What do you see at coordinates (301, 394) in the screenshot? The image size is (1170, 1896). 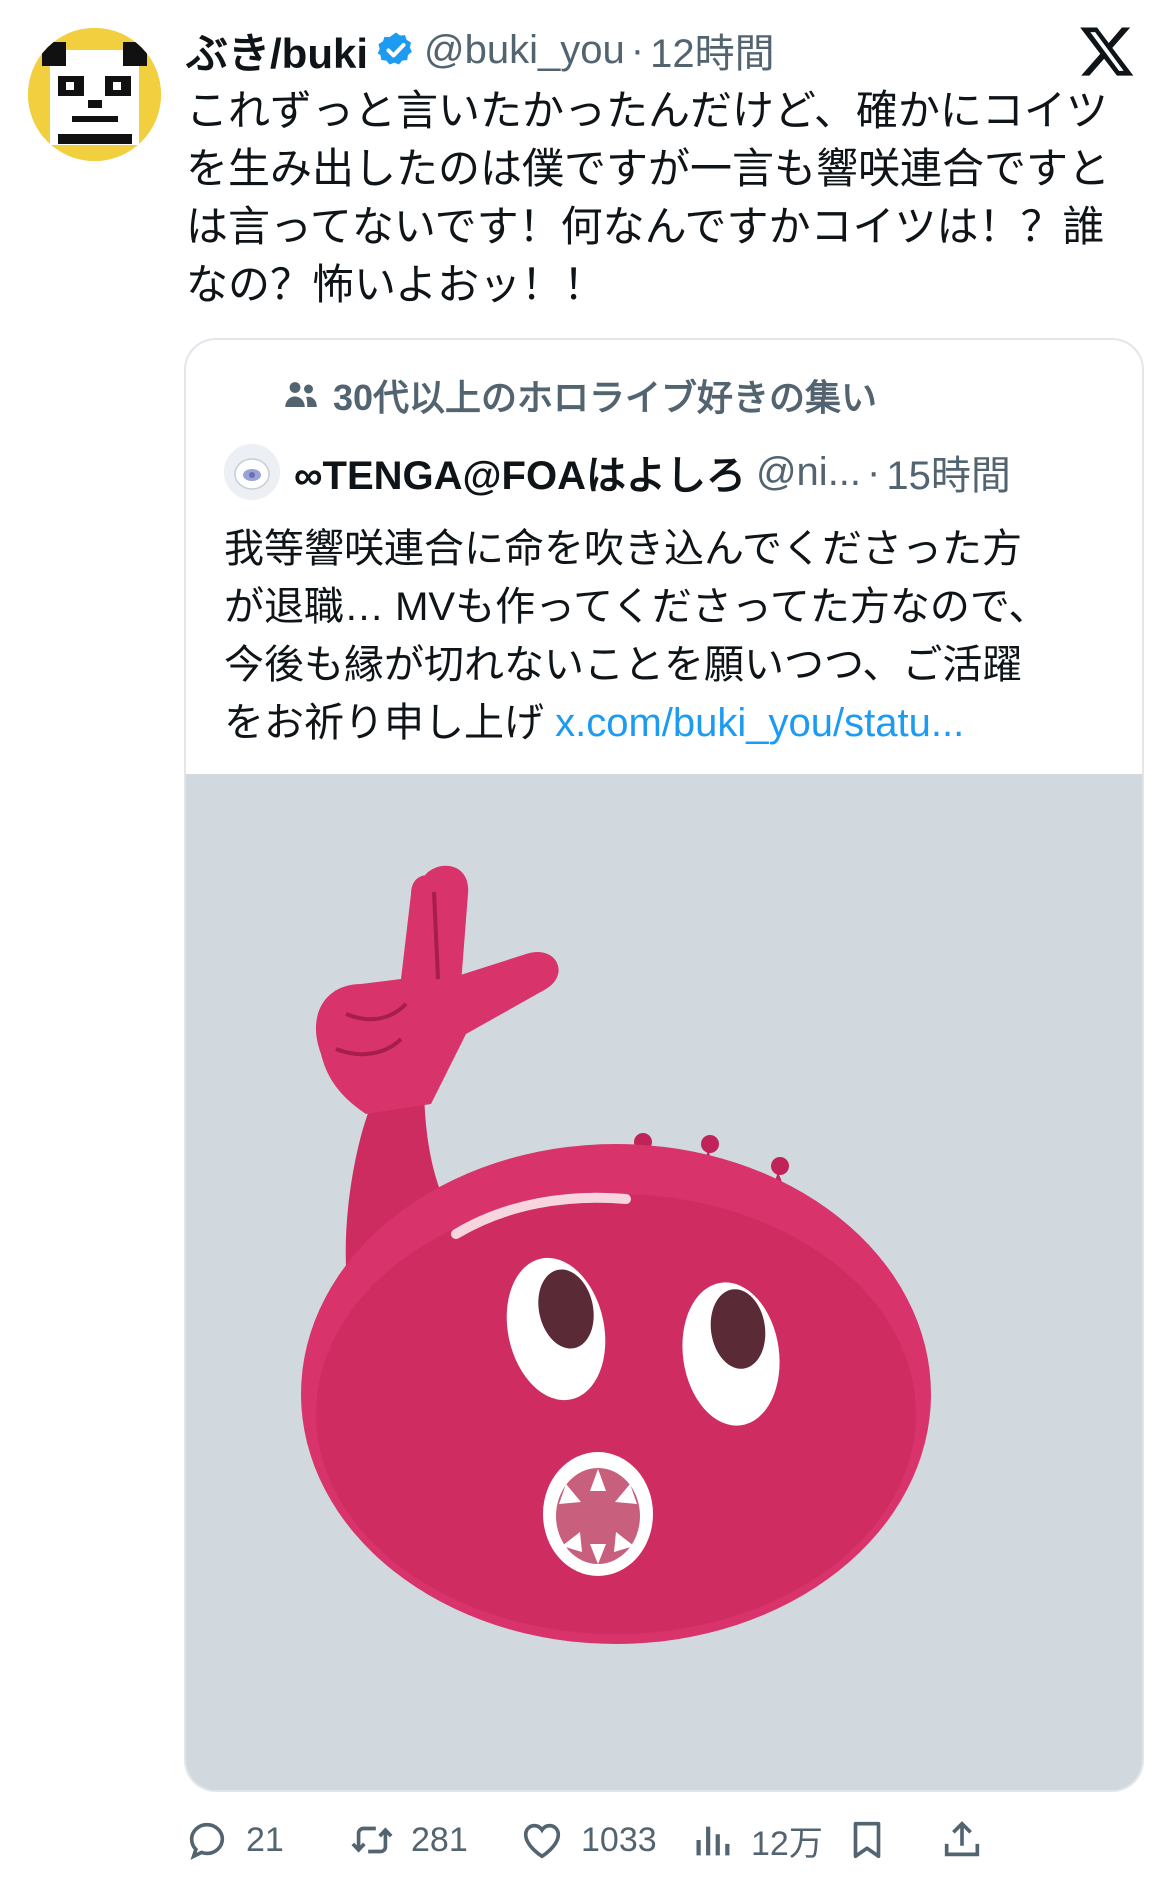 I see `people-icon` at bounding box center [301, 394].